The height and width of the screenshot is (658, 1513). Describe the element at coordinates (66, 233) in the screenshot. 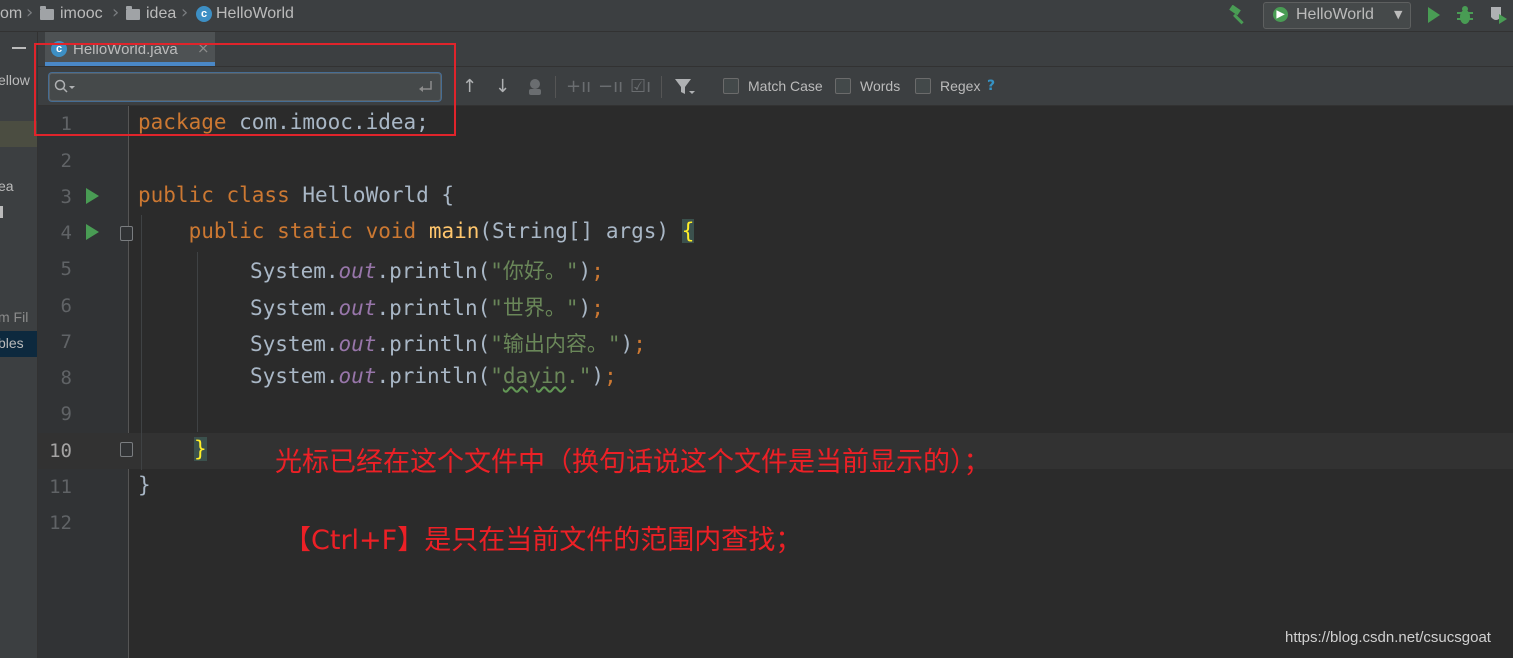

I see `line-number: 4` at that location.